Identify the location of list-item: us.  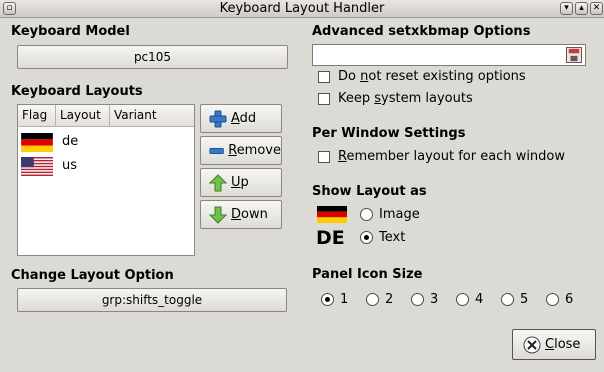
(106, 166).